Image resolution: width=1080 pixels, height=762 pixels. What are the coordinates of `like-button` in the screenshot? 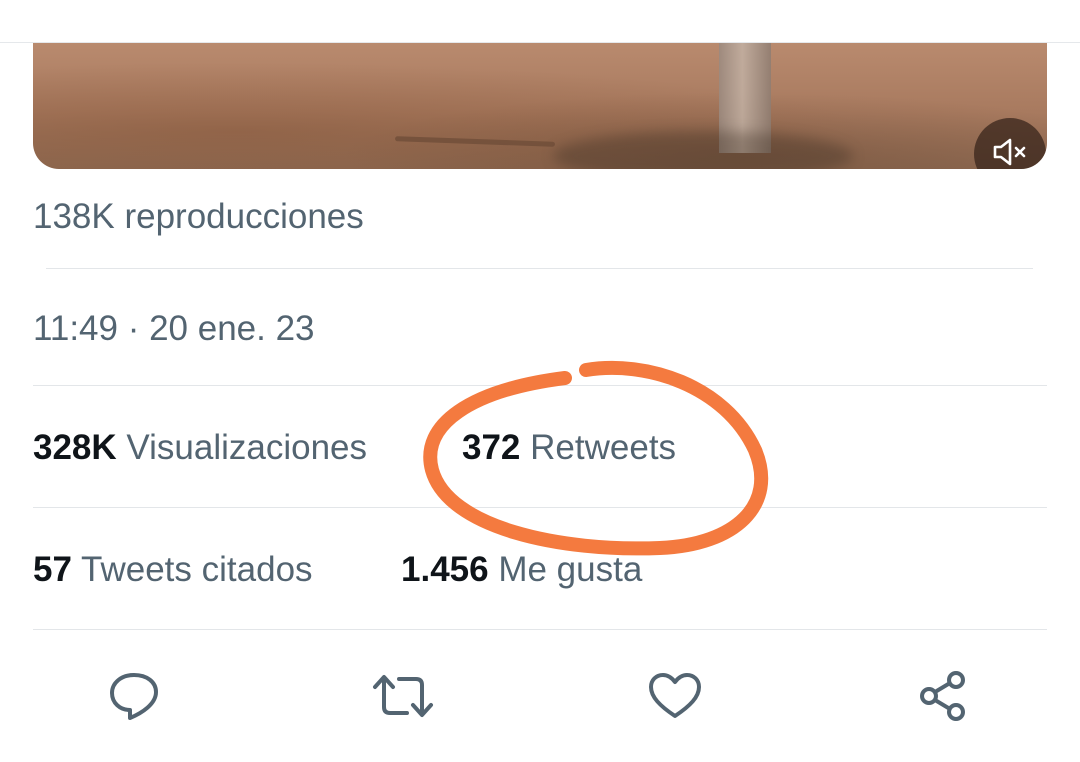 It's located at (675, 698).